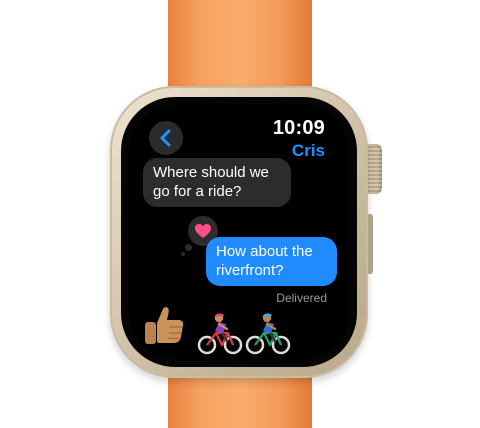 The width and height of the screenshot is (480, 428). Describe the element at coordinates (298, 128) in the screenshot. I see `clock-time: 10:09` at that location.